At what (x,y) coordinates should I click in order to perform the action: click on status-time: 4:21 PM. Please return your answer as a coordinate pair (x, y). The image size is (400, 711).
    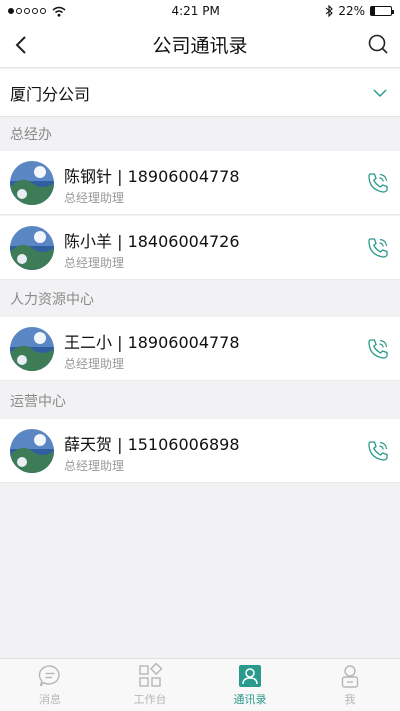
    Looking at the image, I should click on (195, 11).